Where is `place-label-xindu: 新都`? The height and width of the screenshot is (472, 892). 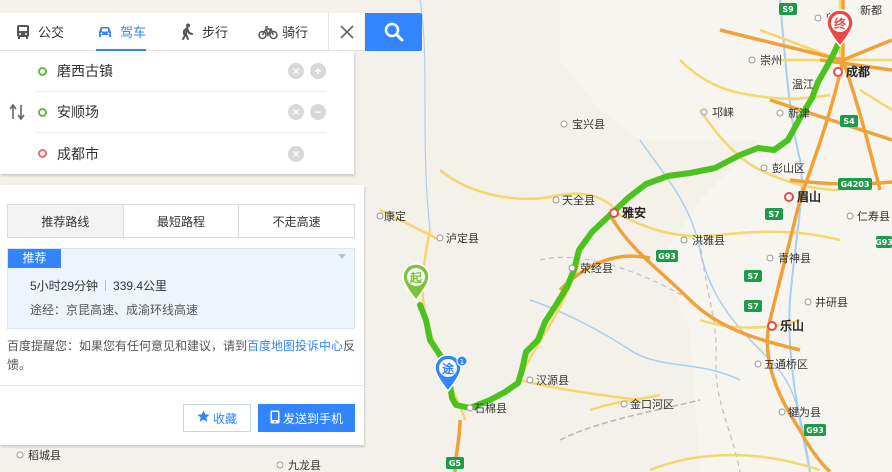
place-label-xindu: 新都 is located at coordinates (871, 10).